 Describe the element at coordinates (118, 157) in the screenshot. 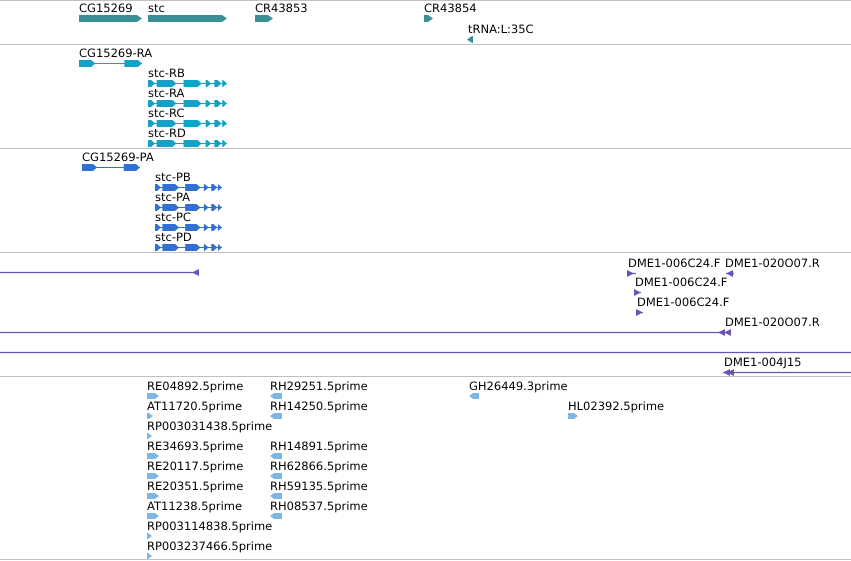

I see `feature-label: CG15269-PA` at that location.